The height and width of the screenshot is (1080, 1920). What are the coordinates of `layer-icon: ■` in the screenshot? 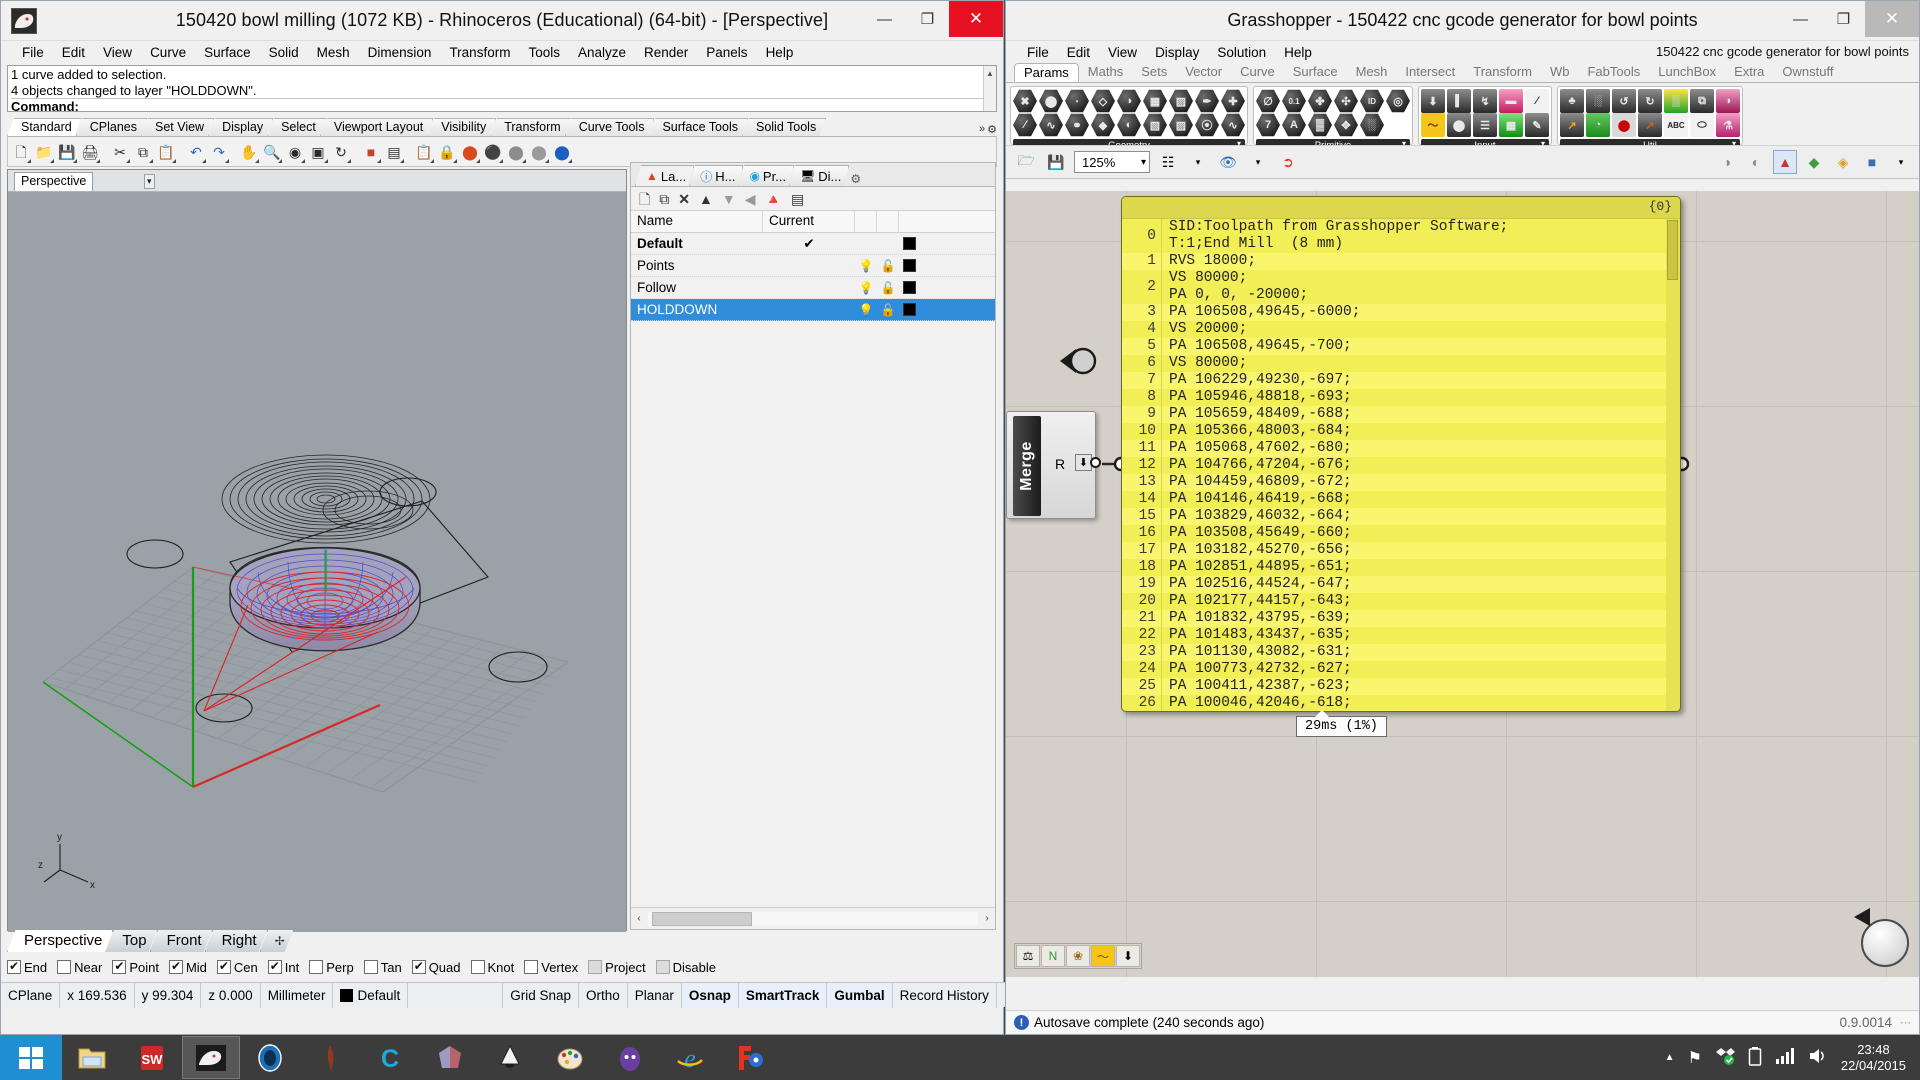 It's located at (371, 152).